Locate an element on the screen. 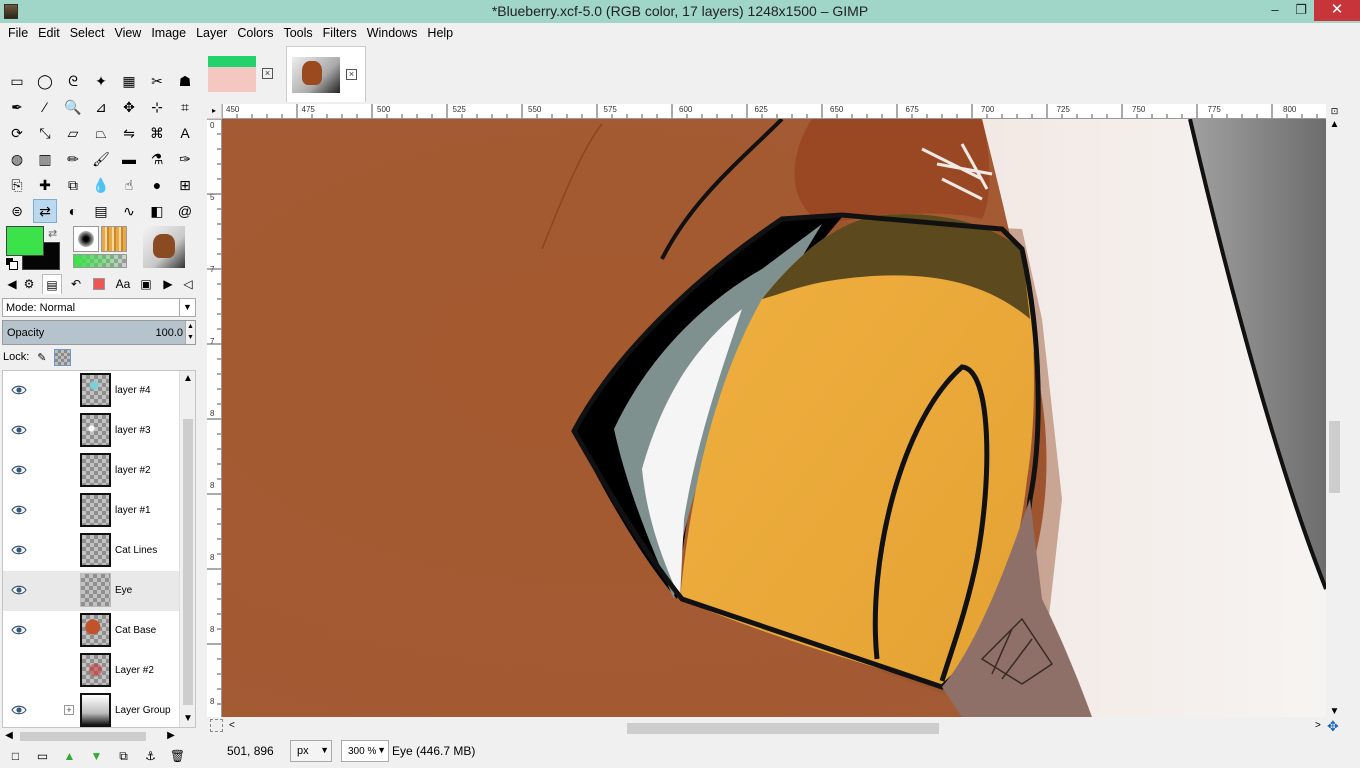  brush-preview is located at coordinates (86, 239).